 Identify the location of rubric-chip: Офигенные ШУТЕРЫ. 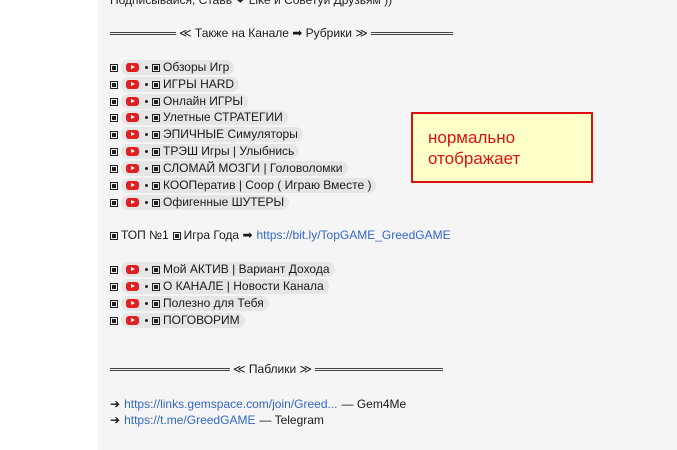
(205, 202).